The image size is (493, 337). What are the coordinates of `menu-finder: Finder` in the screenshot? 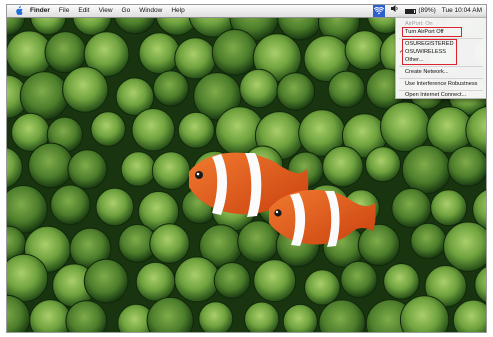 It's located at (40, 11).